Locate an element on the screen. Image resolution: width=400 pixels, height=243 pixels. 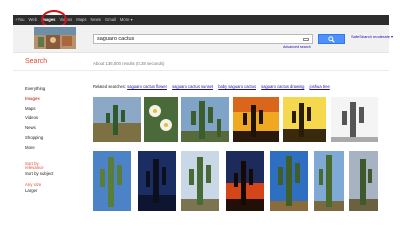
sidebar-item-videos: Videos is located at coordinates (53, 118).